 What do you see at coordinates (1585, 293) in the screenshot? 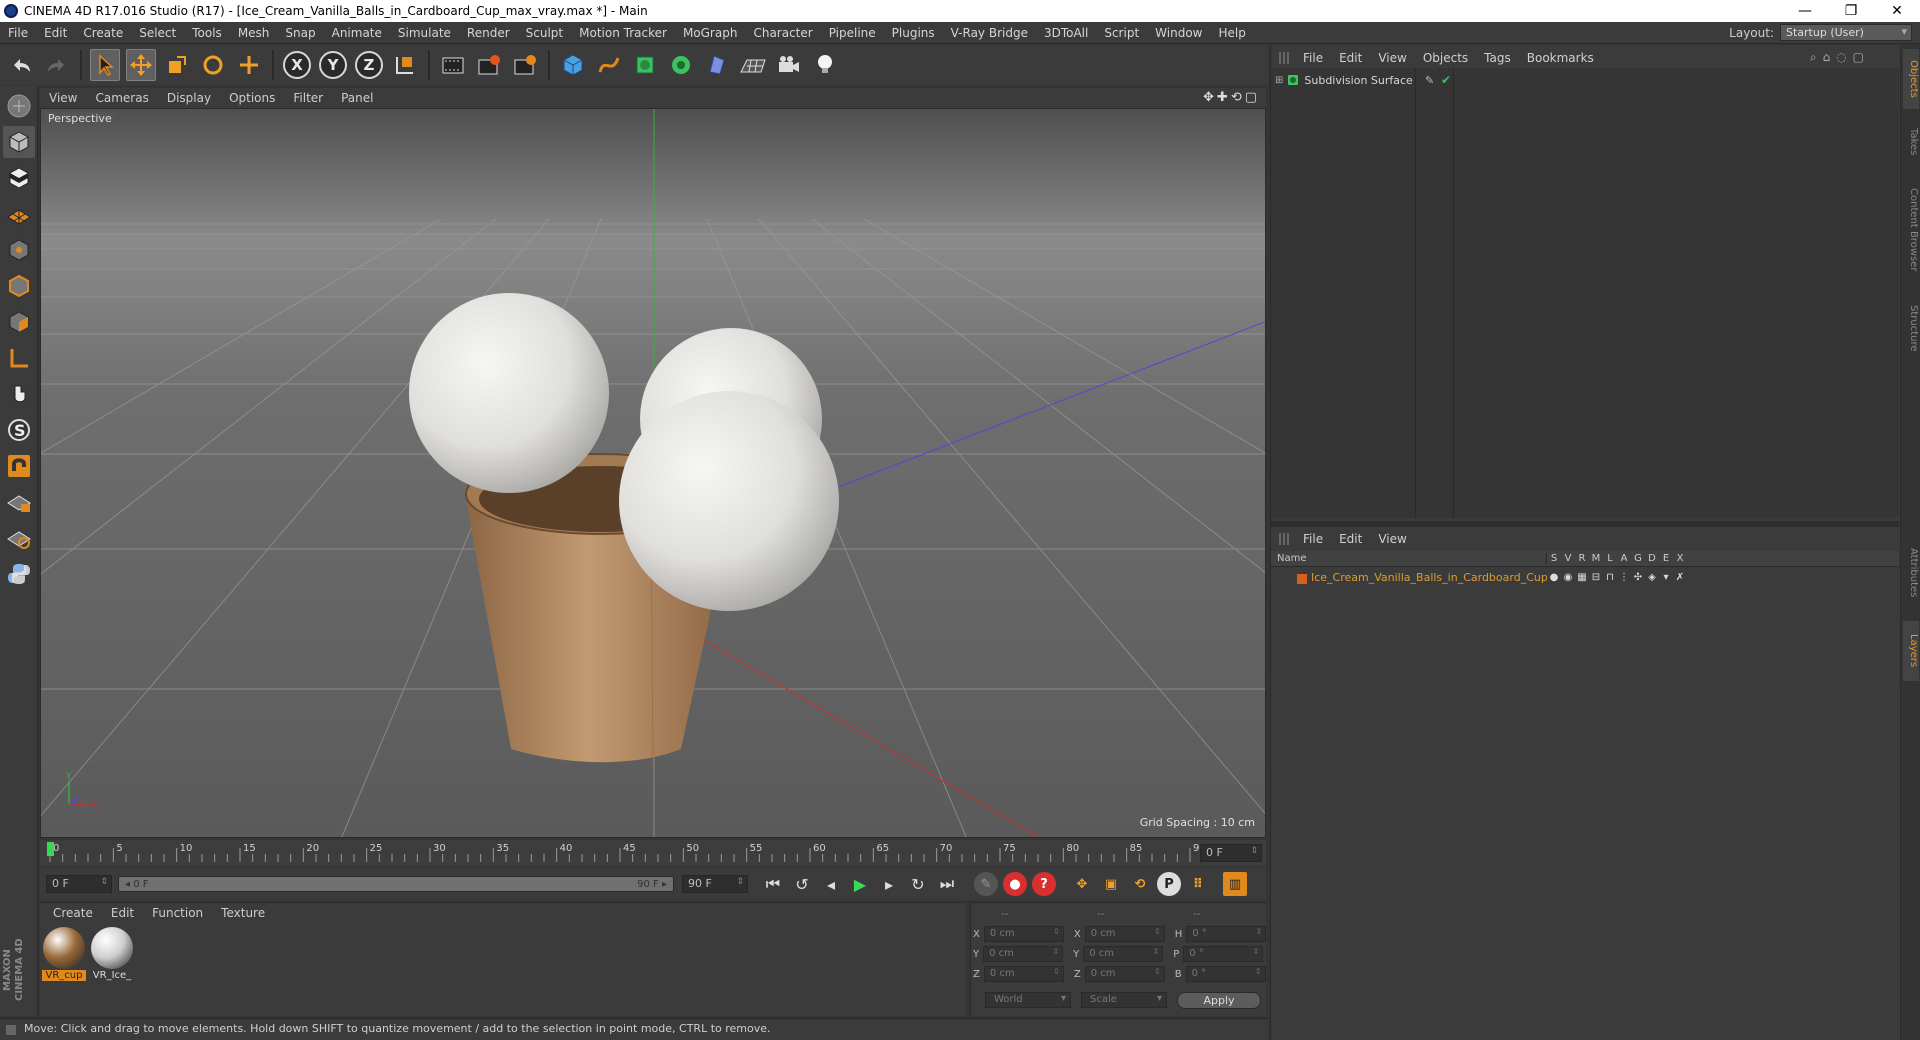
I see `object-list: ⊞ Subdivision Surface ✎ ✔` at bounding box center [1585, 293].